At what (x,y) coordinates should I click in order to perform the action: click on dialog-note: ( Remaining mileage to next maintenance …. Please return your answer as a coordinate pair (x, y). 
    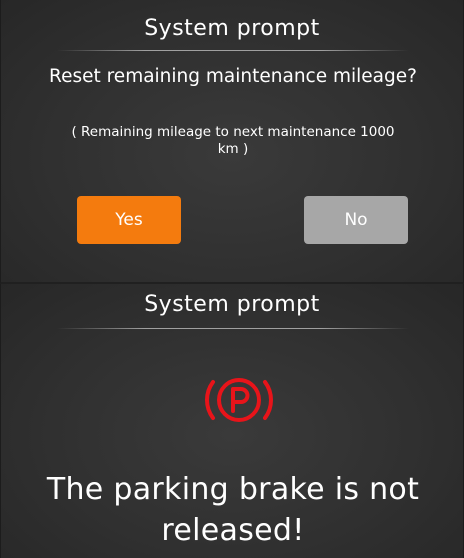
    Looking at the image, I should click on (233, 140).